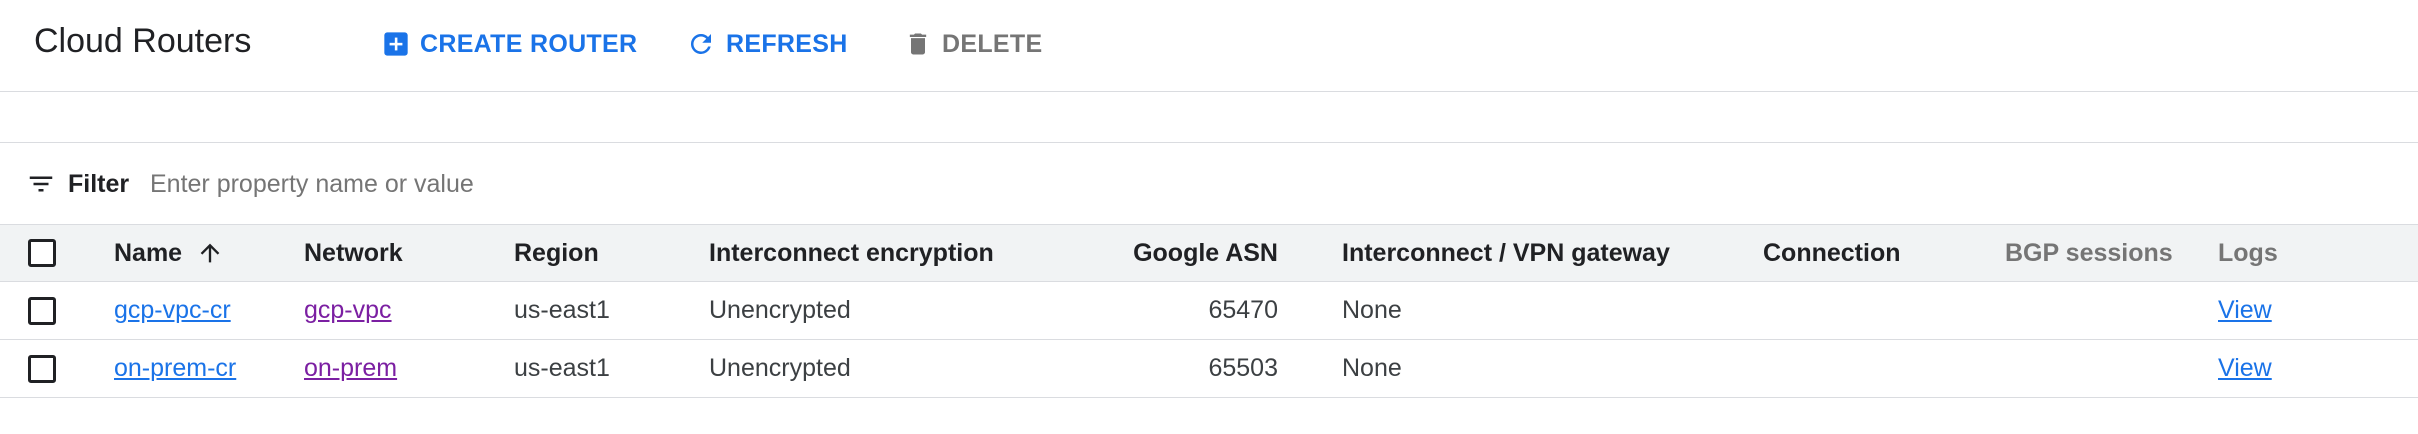 This screenshot has width=2418, height=434. Describe the element at coordinates (1169, 253) in the screenshot. I see `column-header-asn: Google ASN` at that location.